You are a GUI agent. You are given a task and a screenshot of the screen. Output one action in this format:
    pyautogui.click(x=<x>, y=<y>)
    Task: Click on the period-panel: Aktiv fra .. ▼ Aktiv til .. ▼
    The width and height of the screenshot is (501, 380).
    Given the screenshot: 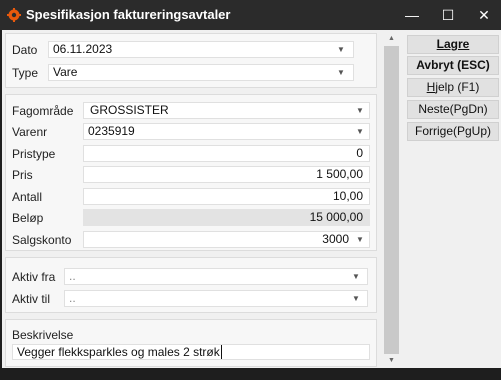 What is the action you would take?
    pyautogui.click(x=191, y=285)
    